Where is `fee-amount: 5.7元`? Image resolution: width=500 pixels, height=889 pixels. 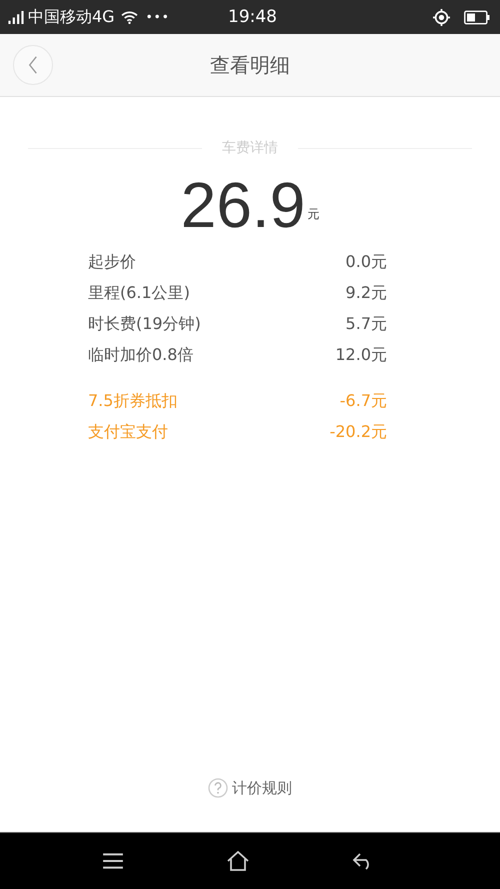
fee-amount: 5.7元 is located at coordinates (366, 324).